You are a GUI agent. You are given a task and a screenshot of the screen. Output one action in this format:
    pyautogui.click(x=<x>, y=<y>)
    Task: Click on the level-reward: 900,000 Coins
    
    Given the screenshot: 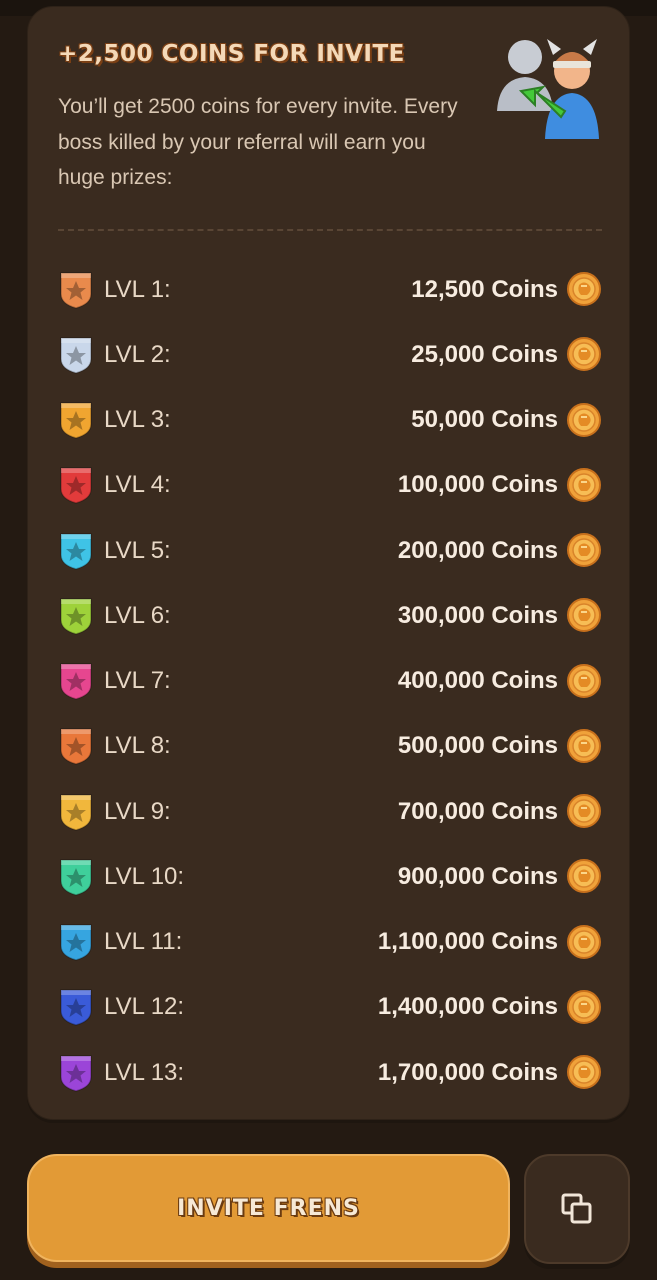 What is the action you would take?
    pyautogui.click(x=477, y=876)
    